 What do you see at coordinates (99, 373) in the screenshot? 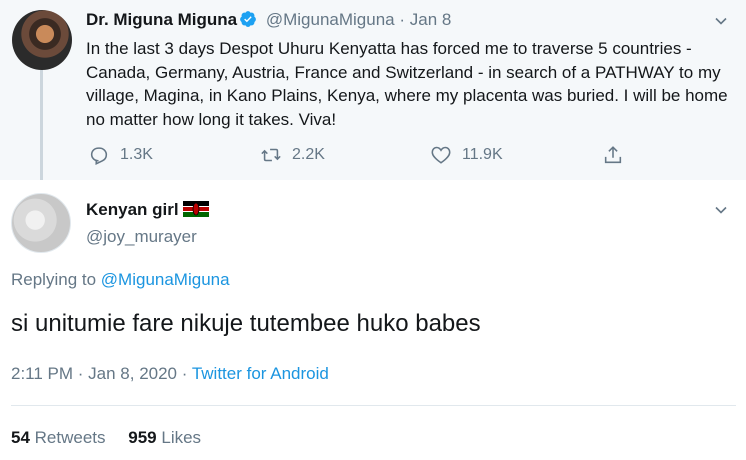
I see `tweet-timestamp: 2:11 PM · Jan 8, 2020 ·` at bounding box center [99, 373].